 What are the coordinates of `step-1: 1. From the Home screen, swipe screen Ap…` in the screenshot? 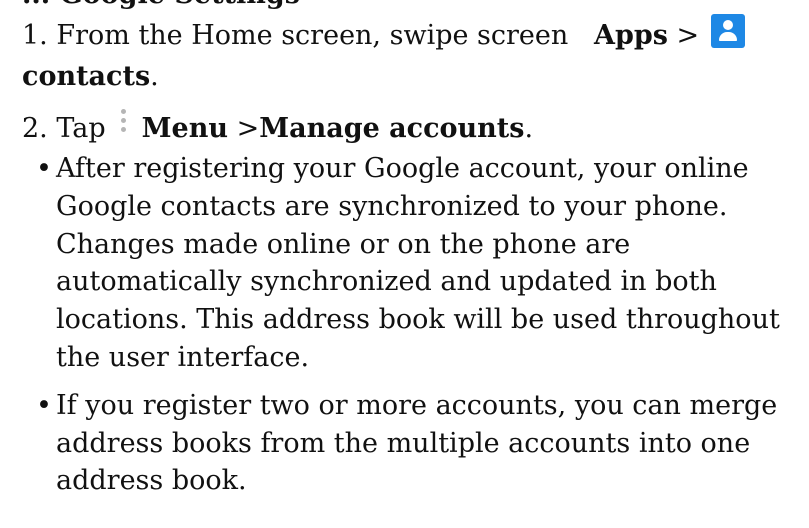 It's located at (384, 35).